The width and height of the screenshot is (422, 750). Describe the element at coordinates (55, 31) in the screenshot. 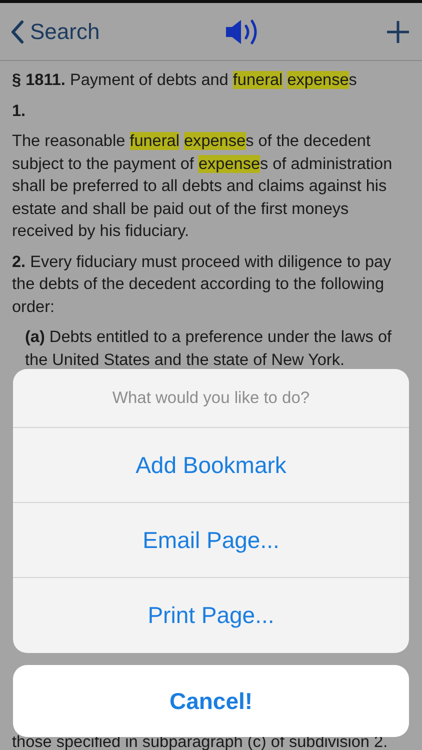

I see `back-button: Search` at that location.